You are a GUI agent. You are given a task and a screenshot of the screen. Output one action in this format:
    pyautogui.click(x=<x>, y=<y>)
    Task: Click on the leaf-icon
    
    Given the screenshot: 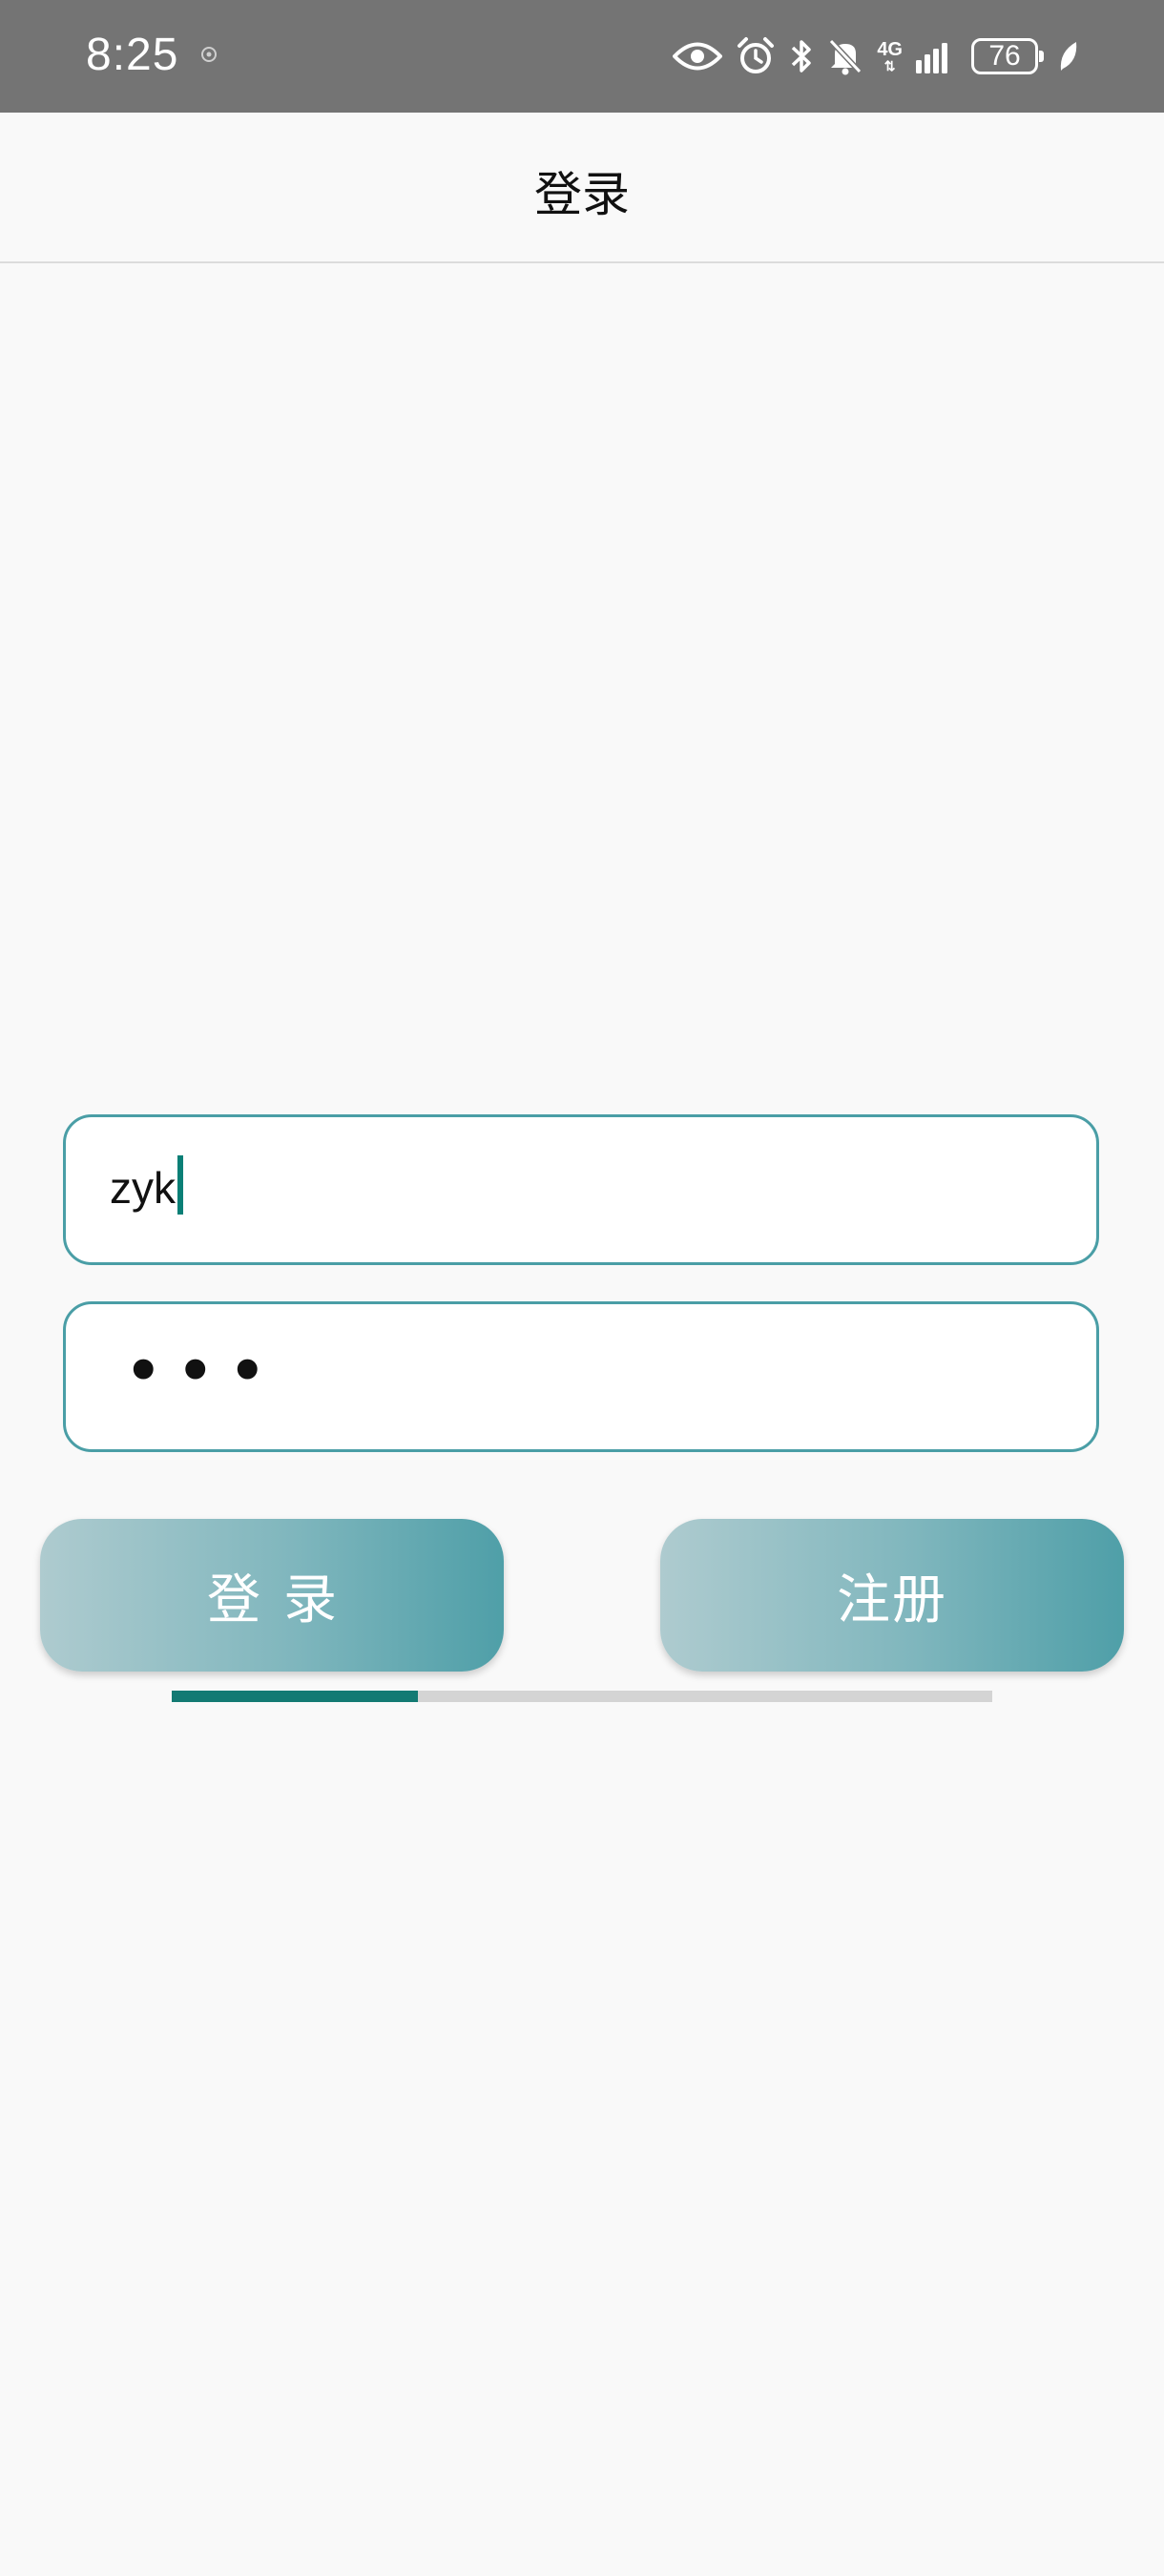 What is the action you would take?
    pyautogui.click(x=1067, y=56)
    